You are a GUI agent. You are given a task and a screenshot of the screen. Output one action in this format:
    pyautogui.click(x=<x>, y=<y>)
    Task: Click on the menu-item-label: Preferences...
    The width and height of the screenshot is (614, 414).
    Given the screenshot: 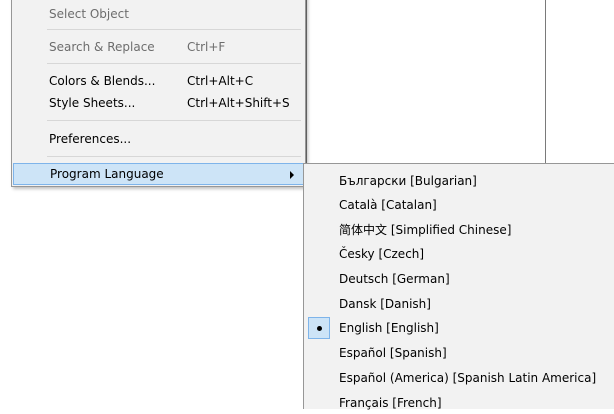 What is the action you would take?
    pyautogui.click(x=90, y=139)
    